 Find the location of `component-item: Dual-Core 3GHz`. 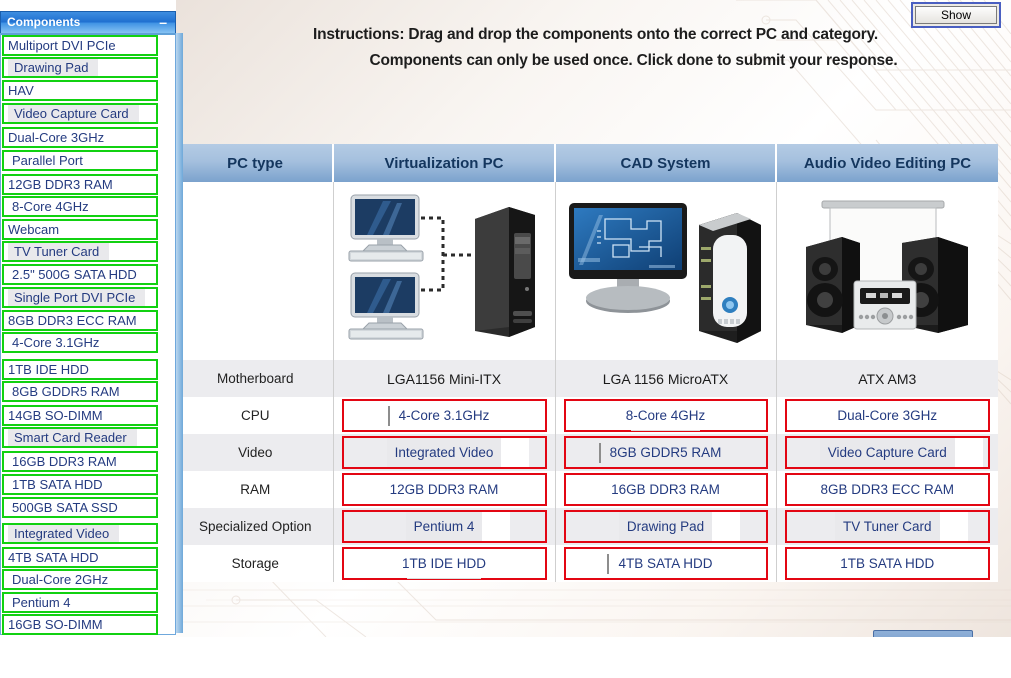

component-item: Dual-Core 3GHz is located at coordinates (80, 137).